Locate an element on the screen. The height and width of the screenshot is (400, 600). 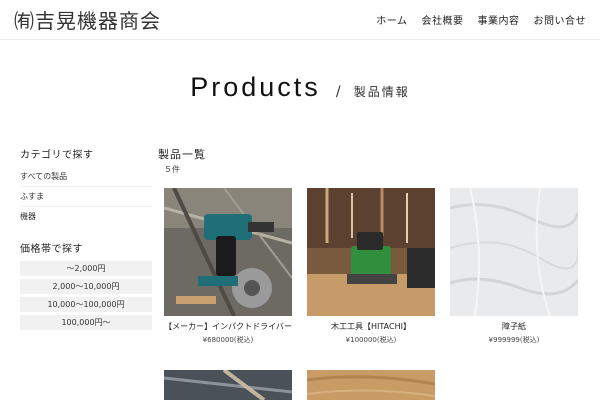
category-all: すべての製品 is located at coordinates (86, 177).